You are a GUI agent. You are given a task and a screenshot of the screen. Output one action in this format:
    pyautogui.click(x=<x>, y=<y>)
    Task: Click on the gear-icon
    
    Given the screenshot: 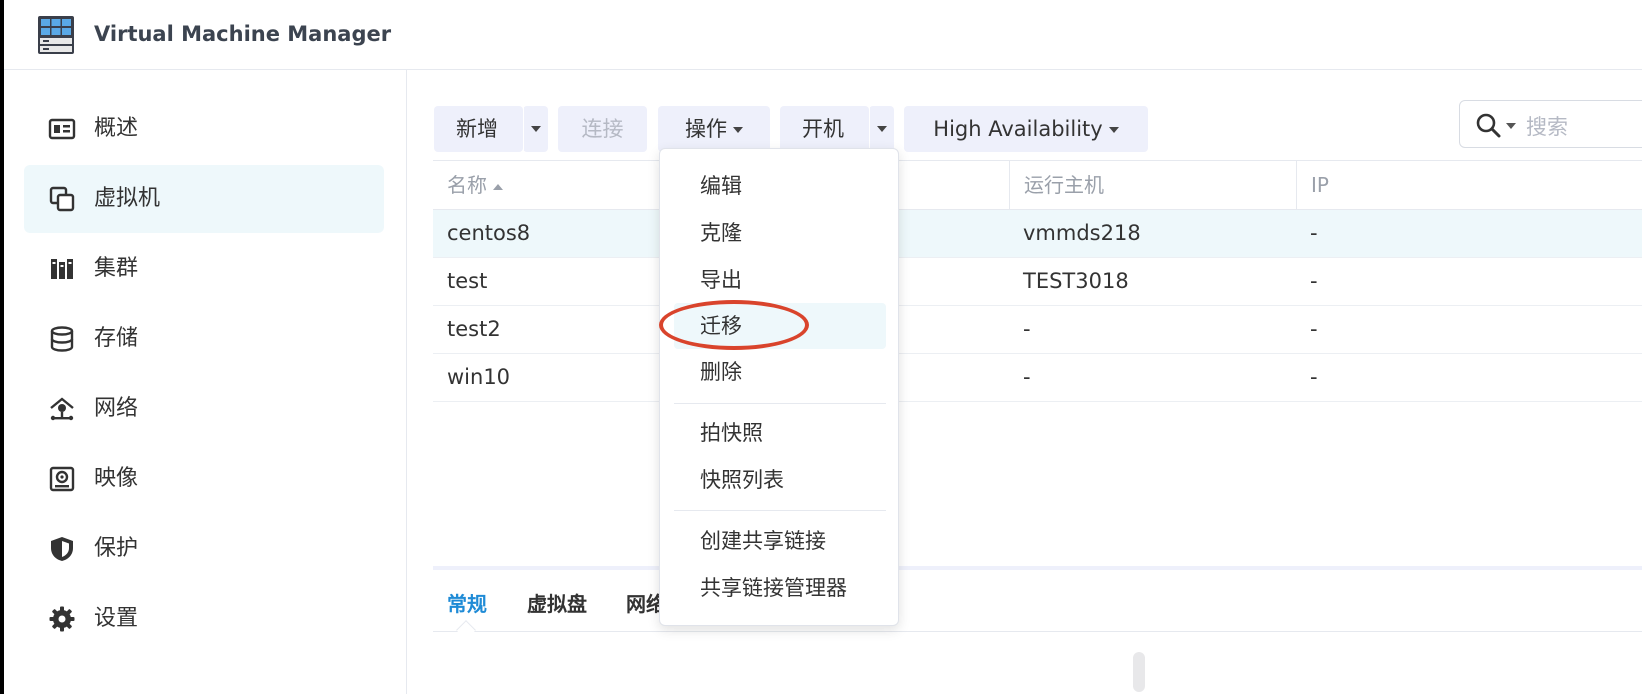 What is the action you would take?
    pyautogui.click(x=62, y=619)
    